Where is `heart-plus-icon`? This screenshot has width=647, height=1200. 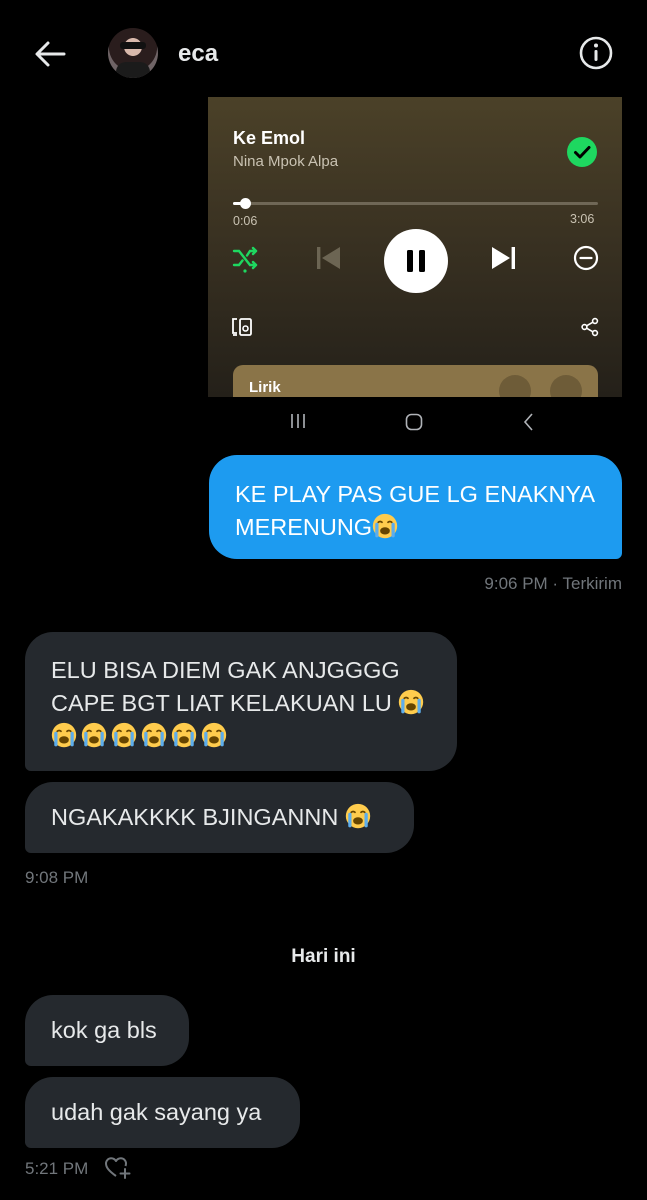
heart-plus-icon is located at coordinates (118, 1168).